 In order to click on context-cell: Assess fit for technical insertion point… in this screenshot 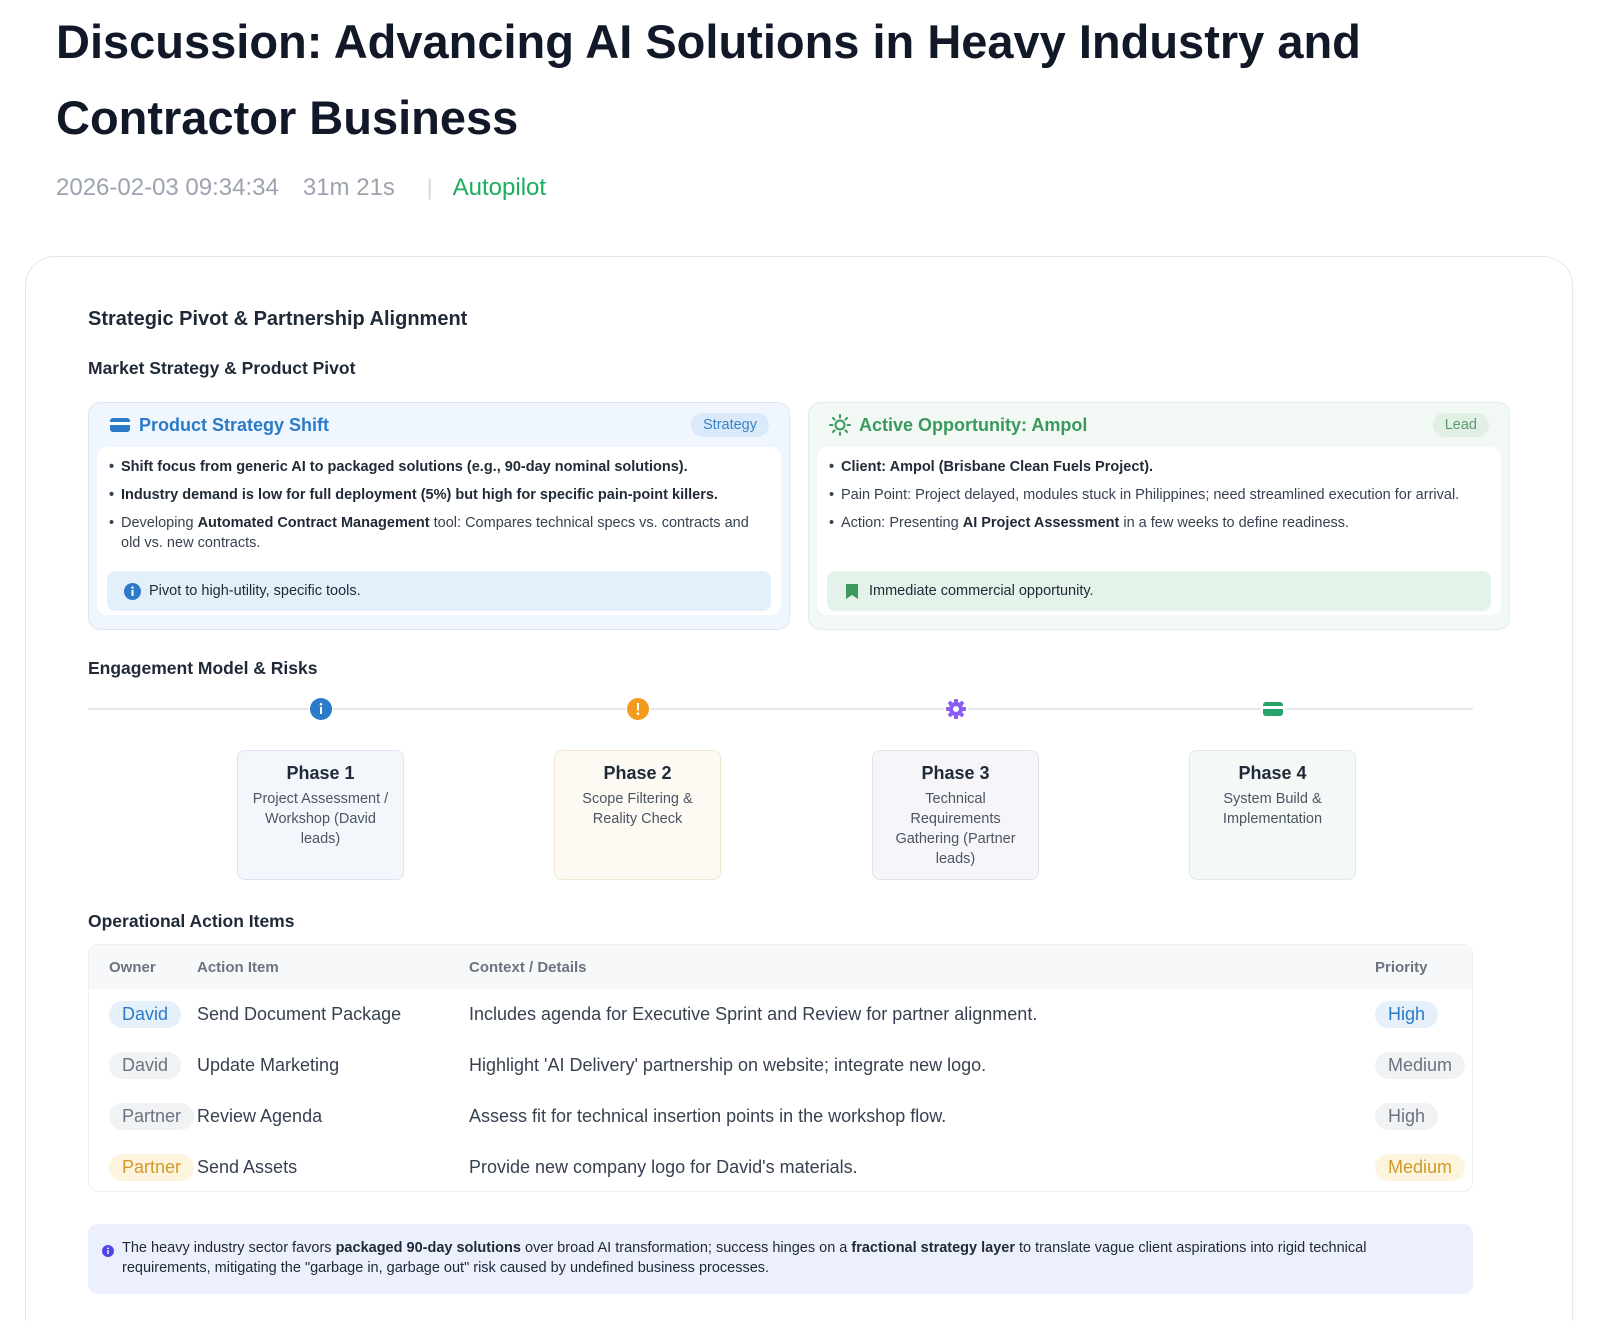, I will do `click(708, 1116)`.